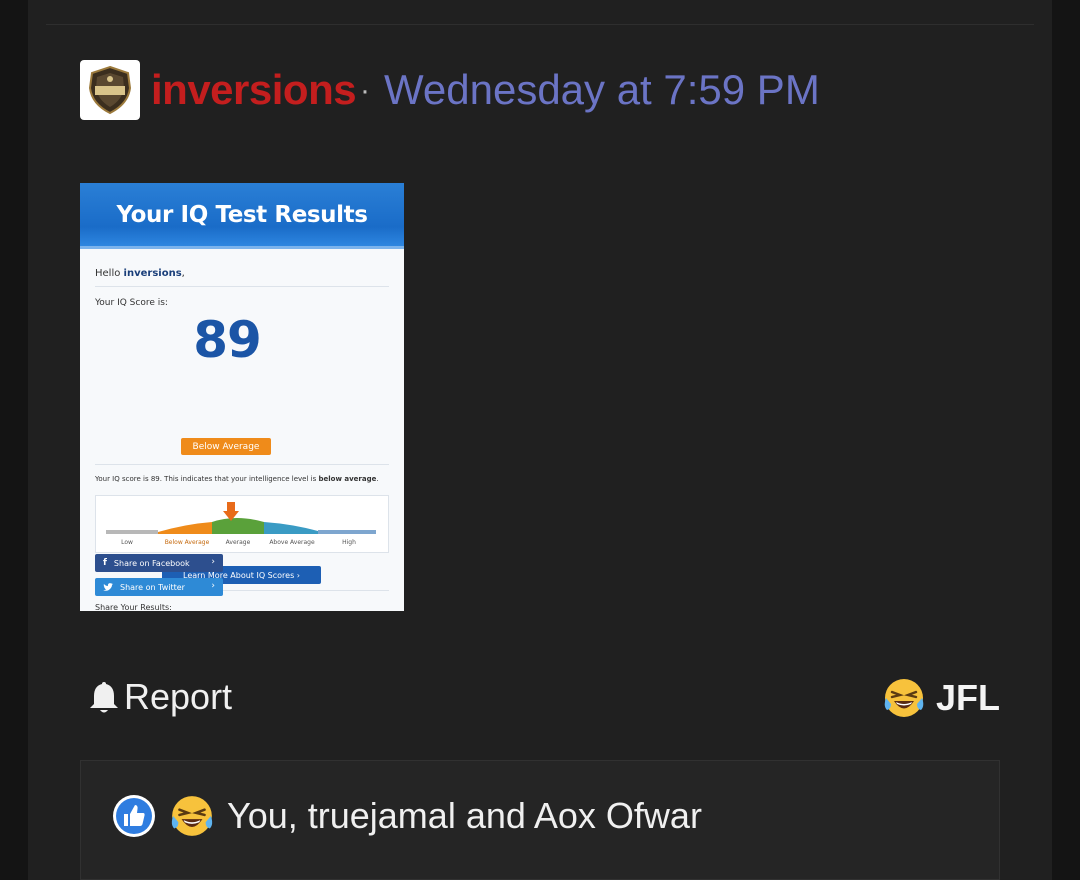 Image resolution: width=1080 pixels, height=880 pixels. I want to click on rating-badge: Below Average, so click(226, 446).